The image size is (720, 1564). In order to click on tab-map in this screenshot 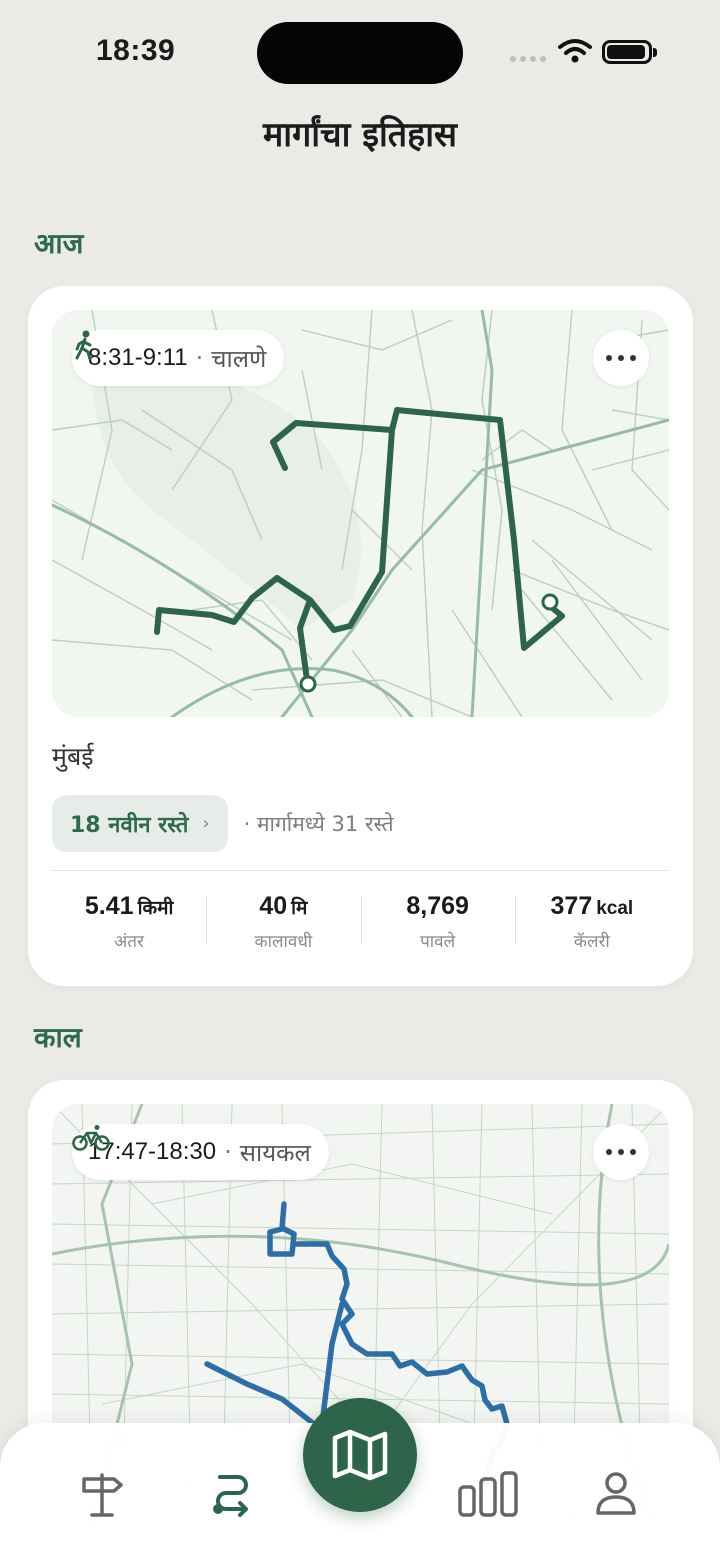, I will do `click(360, 1455)`.